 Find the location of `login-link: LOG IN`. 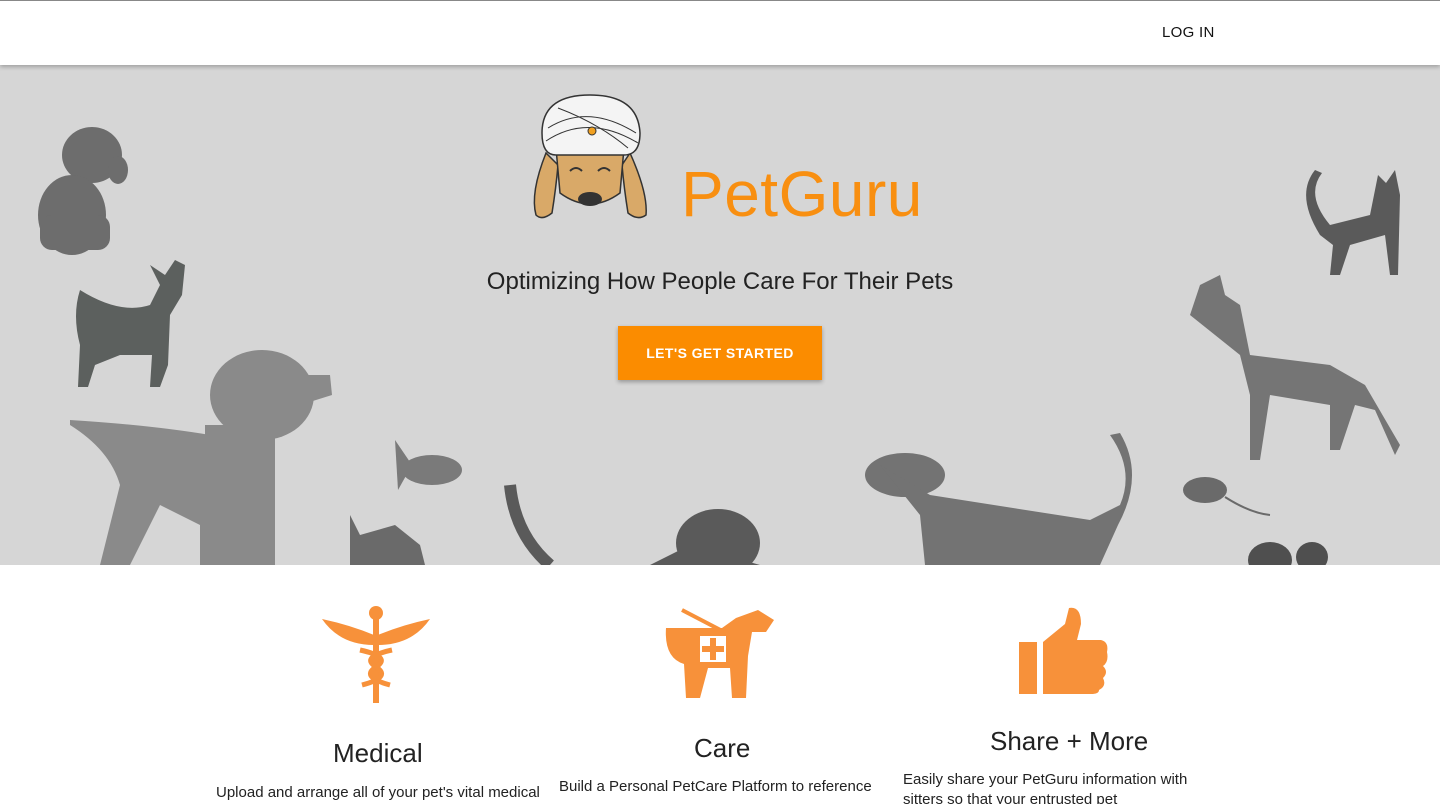

login-link: LOG IN is located at coordinates (1188, 32).